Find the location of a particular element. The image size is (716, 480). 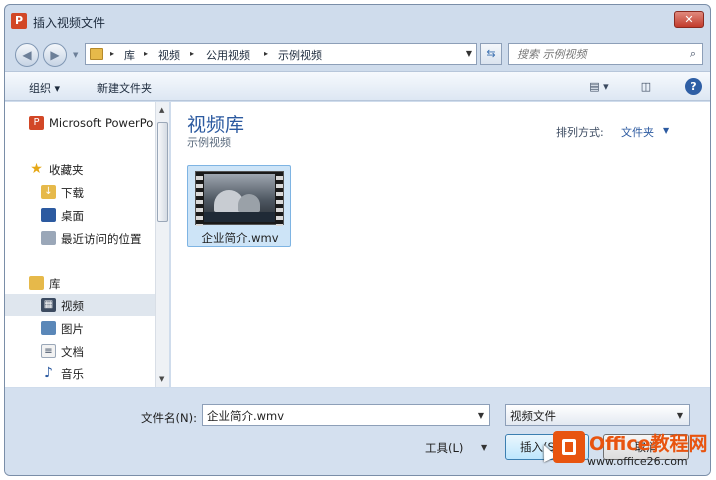

navigation-bar: ◀ ▶ ▼ ▸ 库 ▸ 视频 ▸ 公用视频 ▸ 示例视频 ▼ ⇆ ⌕ is located at coordinates (357, 52).